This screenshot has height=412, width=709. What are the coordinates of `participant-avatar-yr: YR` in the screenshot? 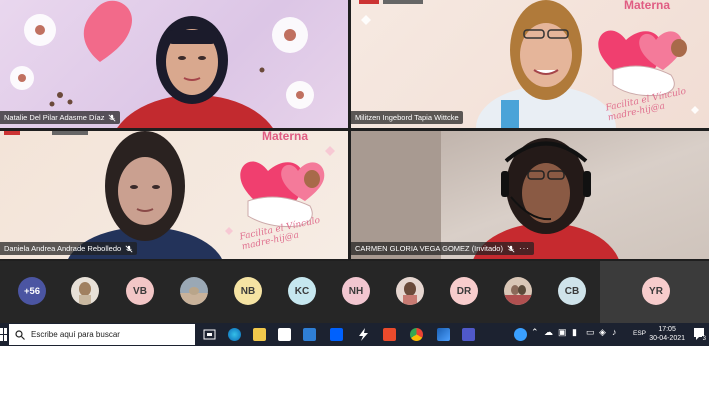 It's located at (656, 291).